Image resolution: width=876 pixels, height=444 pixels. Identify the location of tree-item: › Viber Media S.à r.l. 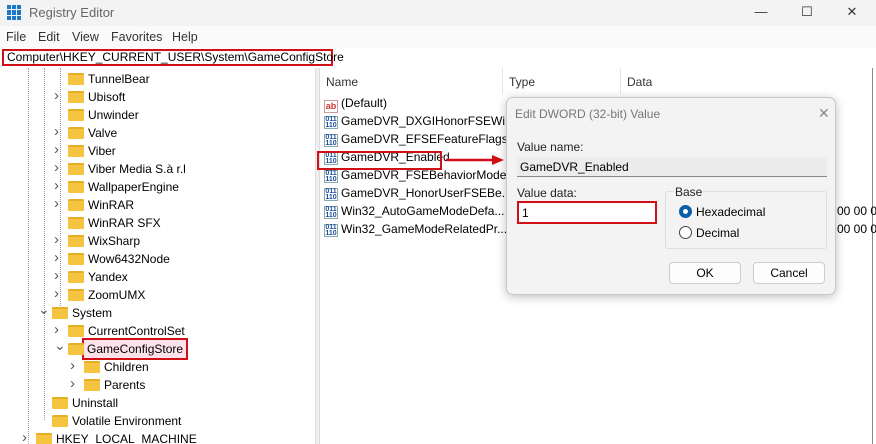
(157, 168).